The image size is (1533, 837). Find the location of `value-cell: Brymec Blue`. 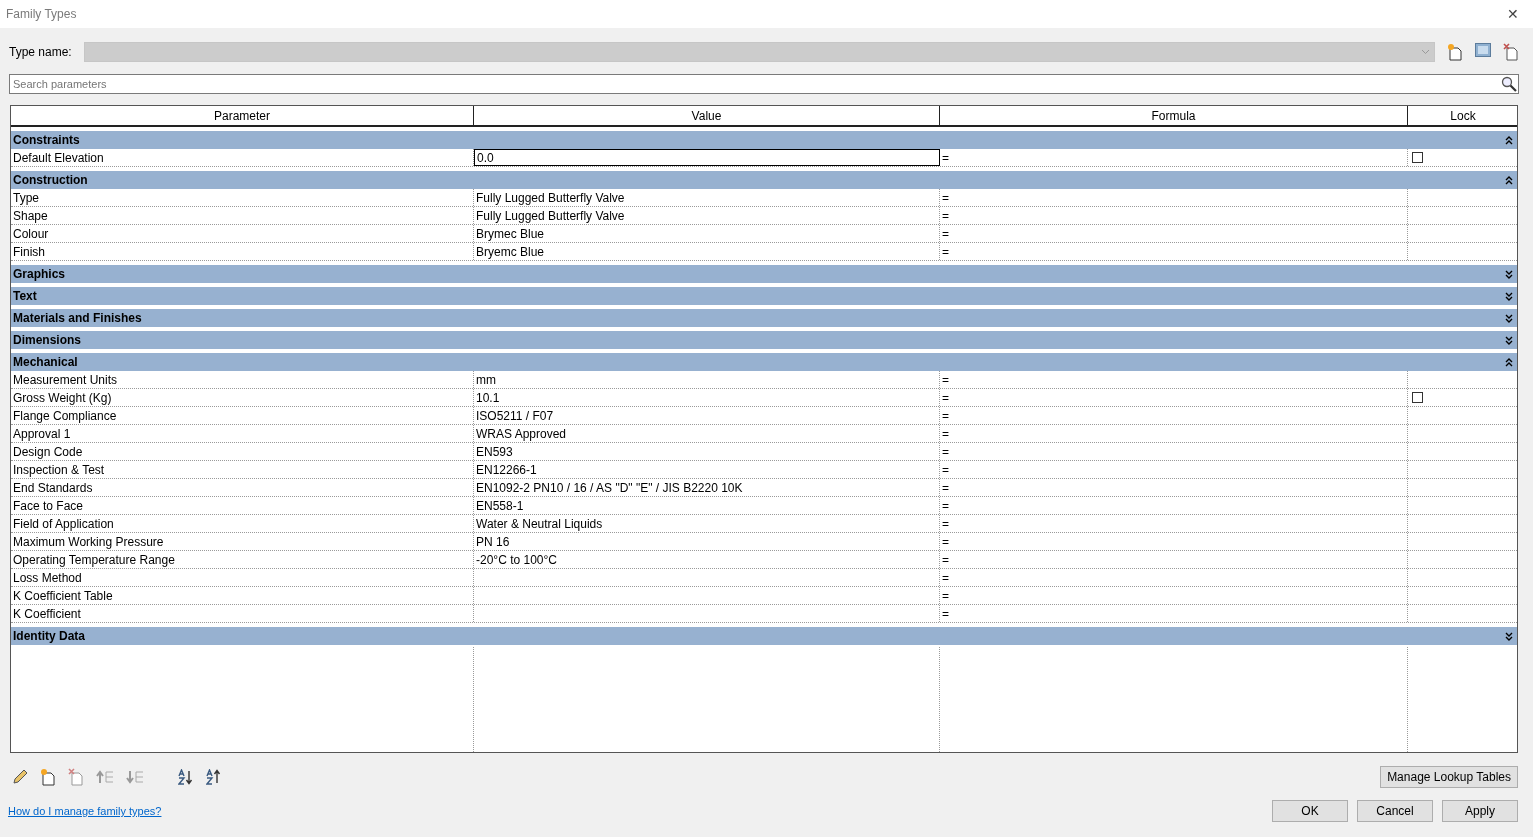

value-cell: Brymec Blue is located at coordinates (707, 233).